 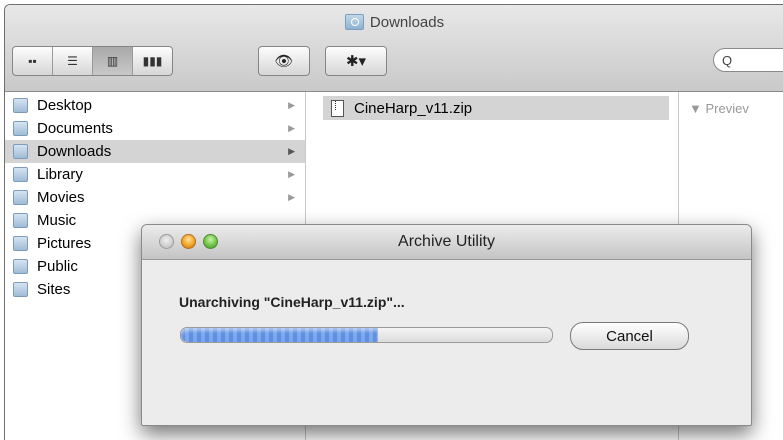 What do you see at coordinates (279, 335) in the screenshot?
I see `progress-fill` at bounding box center [279, 335].